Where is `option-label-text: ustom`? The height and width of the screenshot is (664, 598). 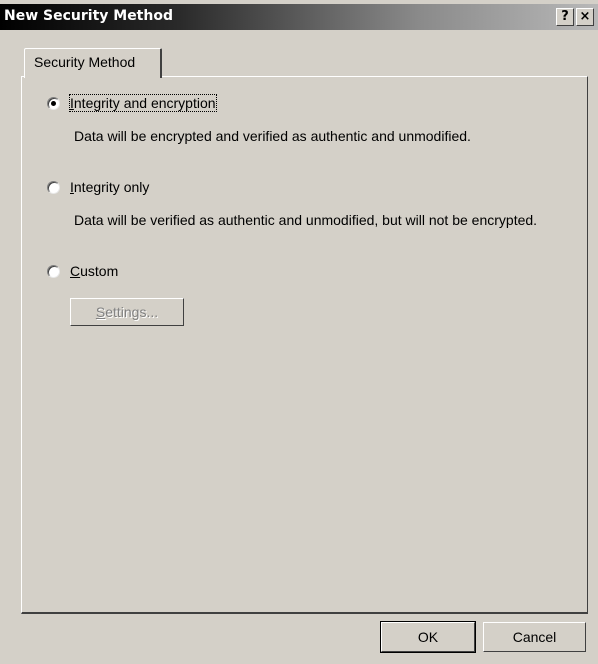 option-label-text: ustom is located at coordinates (99, 271).